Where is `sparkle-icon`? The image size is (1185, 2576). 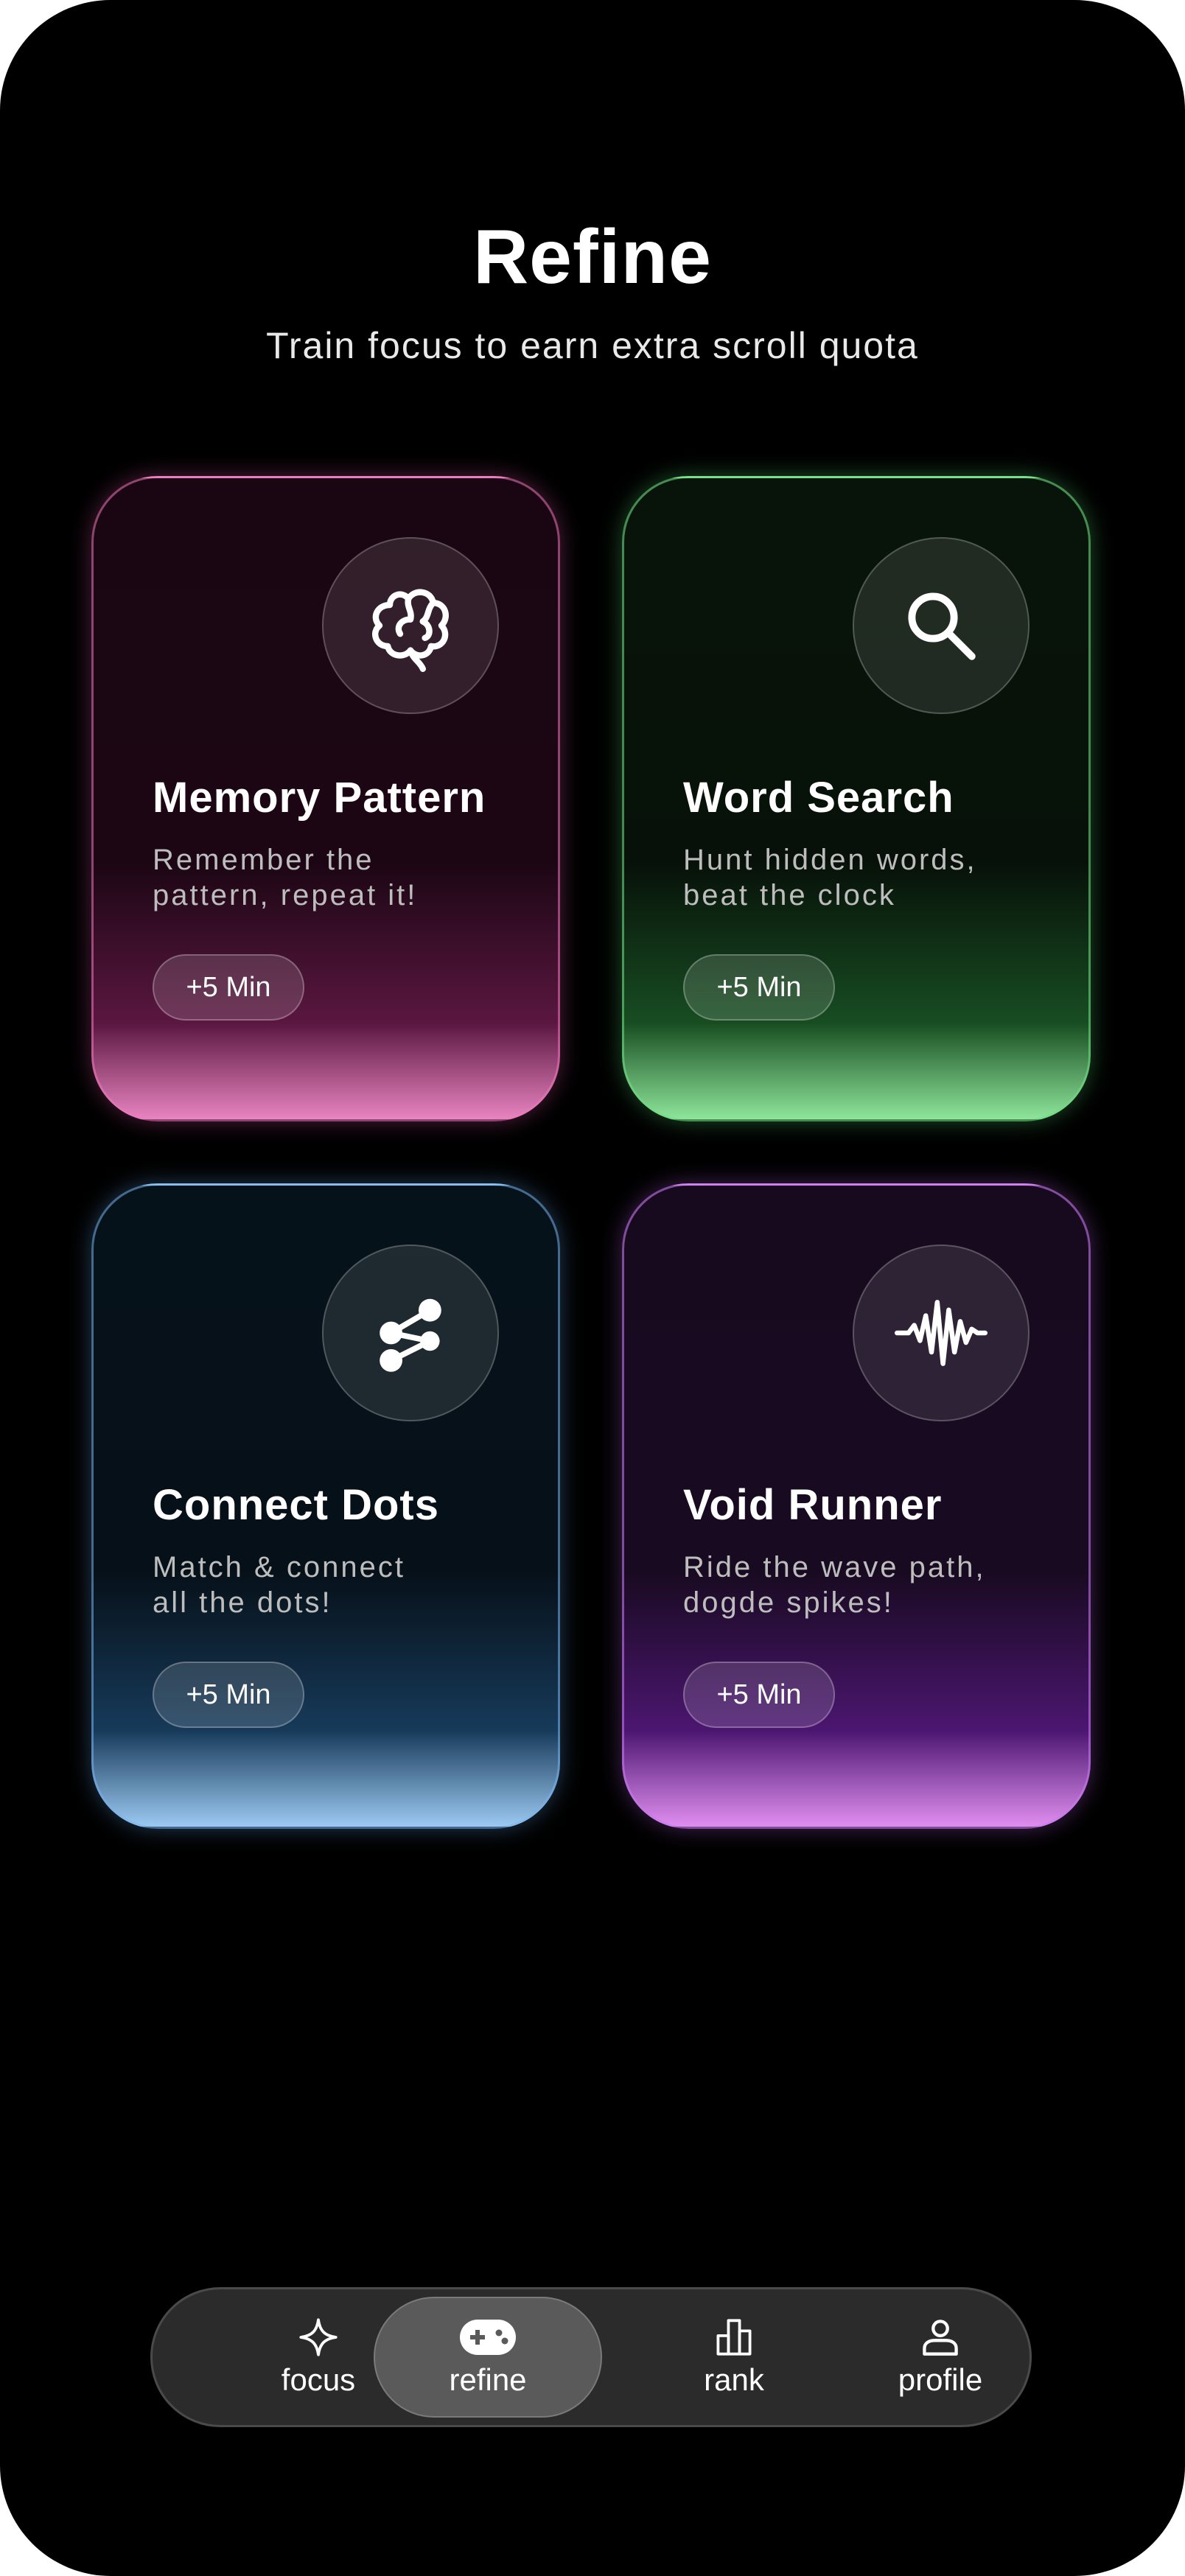
sparkle-icon is located at coordinates (318, 2337).